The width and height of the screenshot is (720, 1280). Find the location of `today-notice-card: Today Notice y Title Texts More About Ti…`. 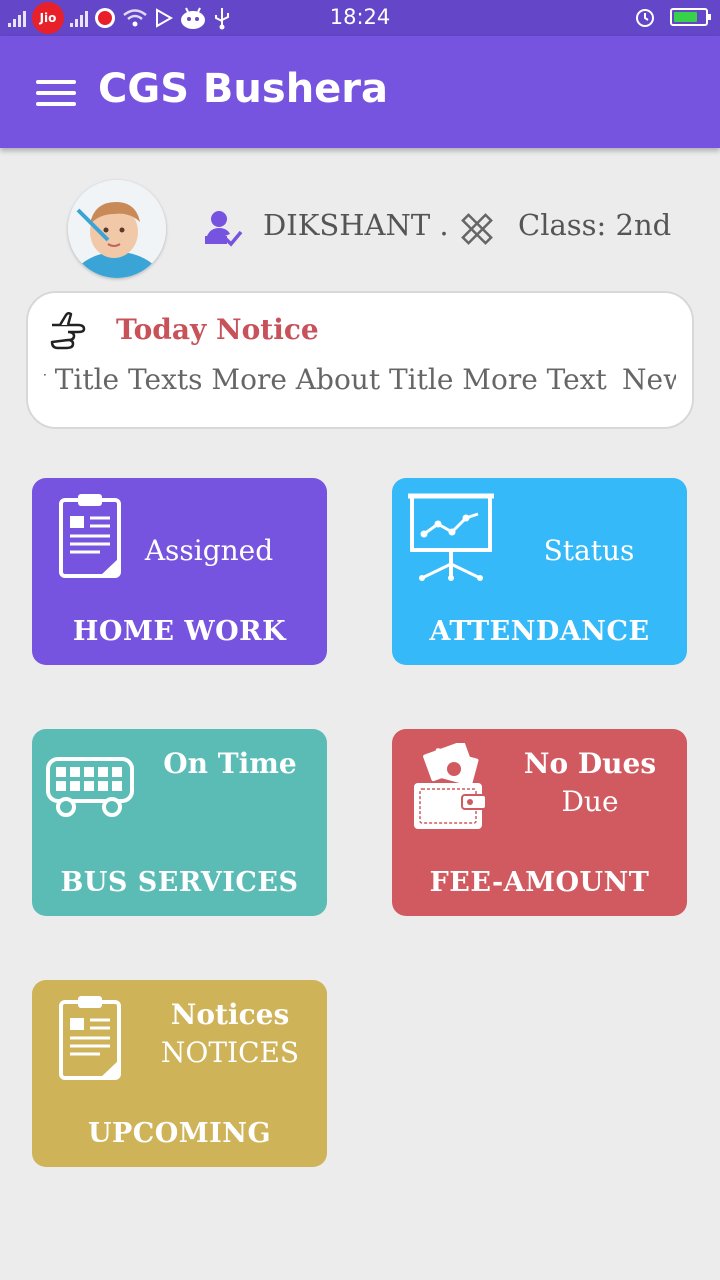

today-notice-card: Today Notice y Title Texts More About Ti… is located at coordinates (360, 360).